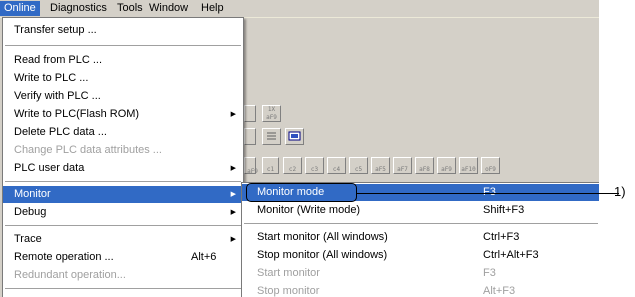 The width and height of the screenshot is (635, 297). I want to click on menu-item-plc-user-data: PLC user data ▶, so click(123, 168).